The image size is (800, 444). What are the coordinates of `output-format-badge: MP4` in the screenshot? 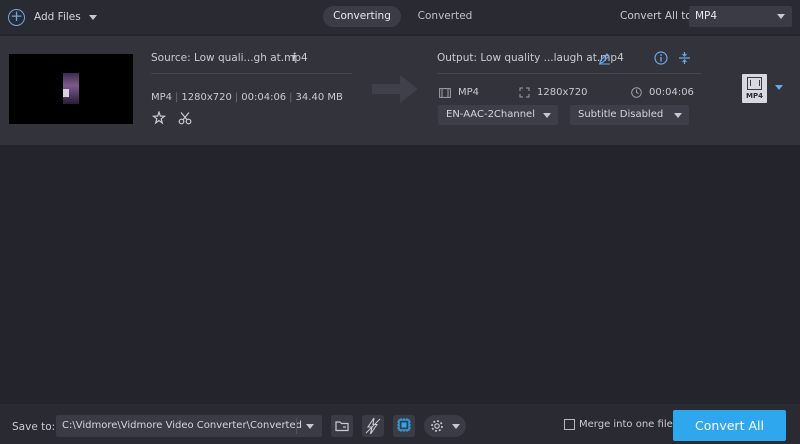 It's located at (754, 88).